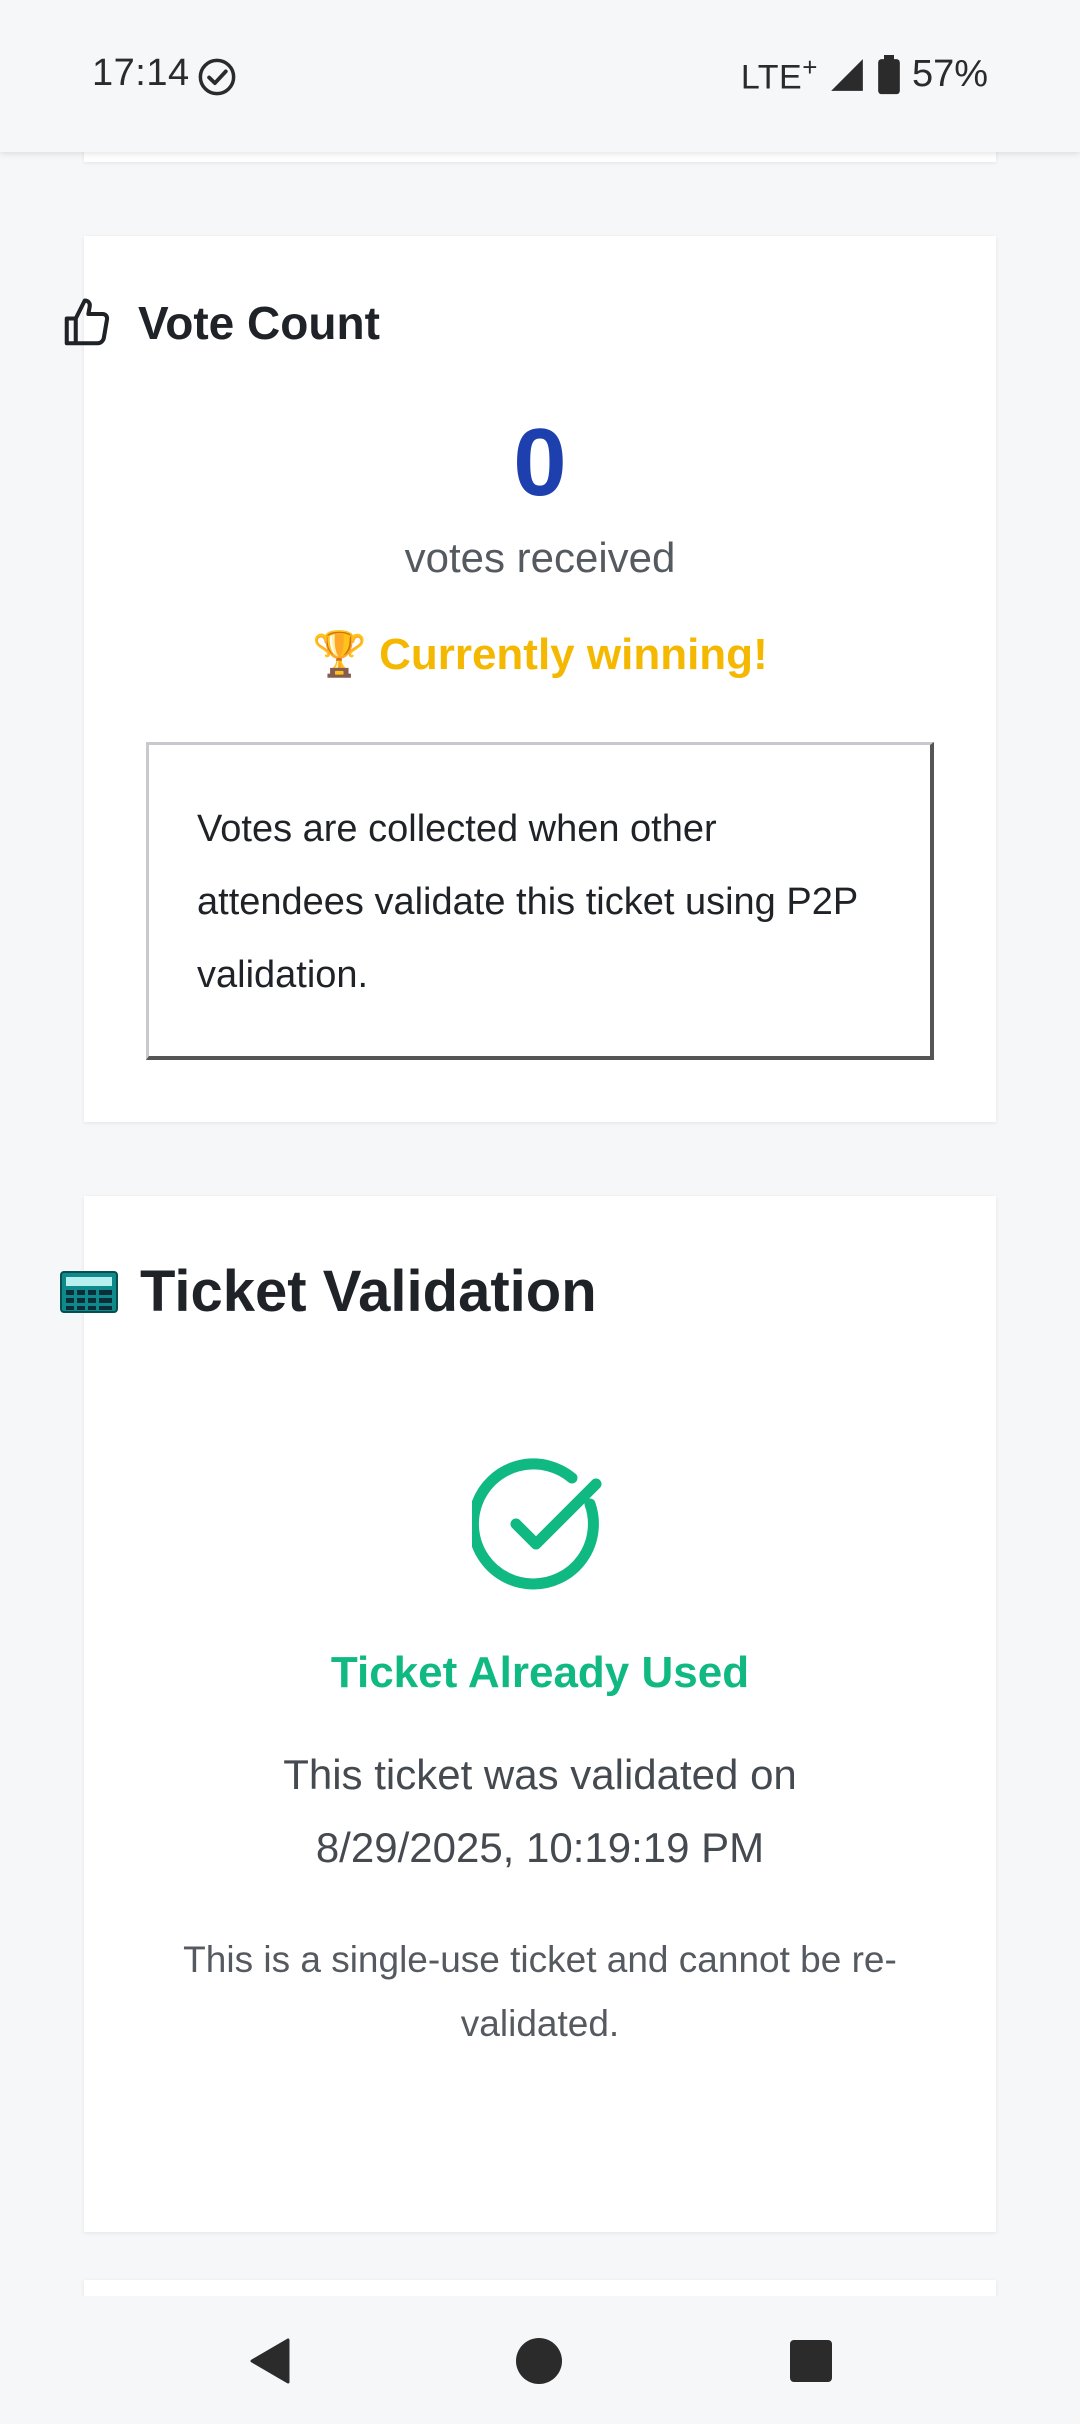 Image resolution: width=1080 pixels, height=2424 pixels. I want to click on home-circle-icon, so click(539, 2361).